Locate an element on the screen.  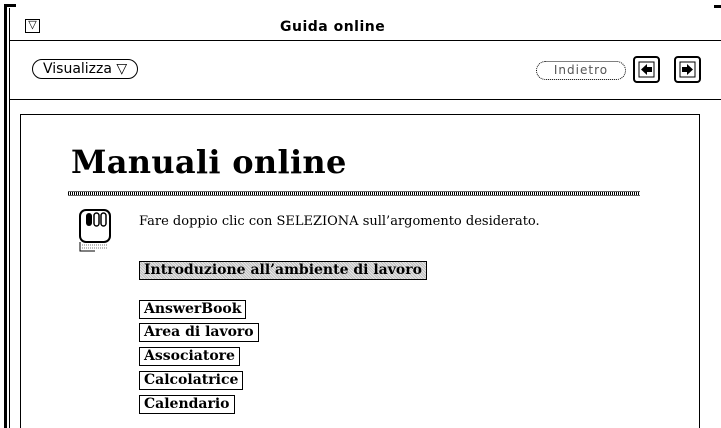
page-title: Manuali online is located at coordinates (209, 162).